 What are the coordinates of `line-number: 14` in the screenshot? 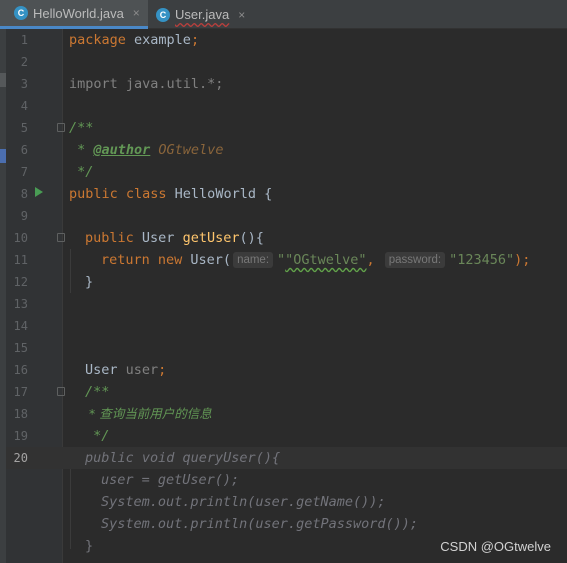 It's located at (20, 326).